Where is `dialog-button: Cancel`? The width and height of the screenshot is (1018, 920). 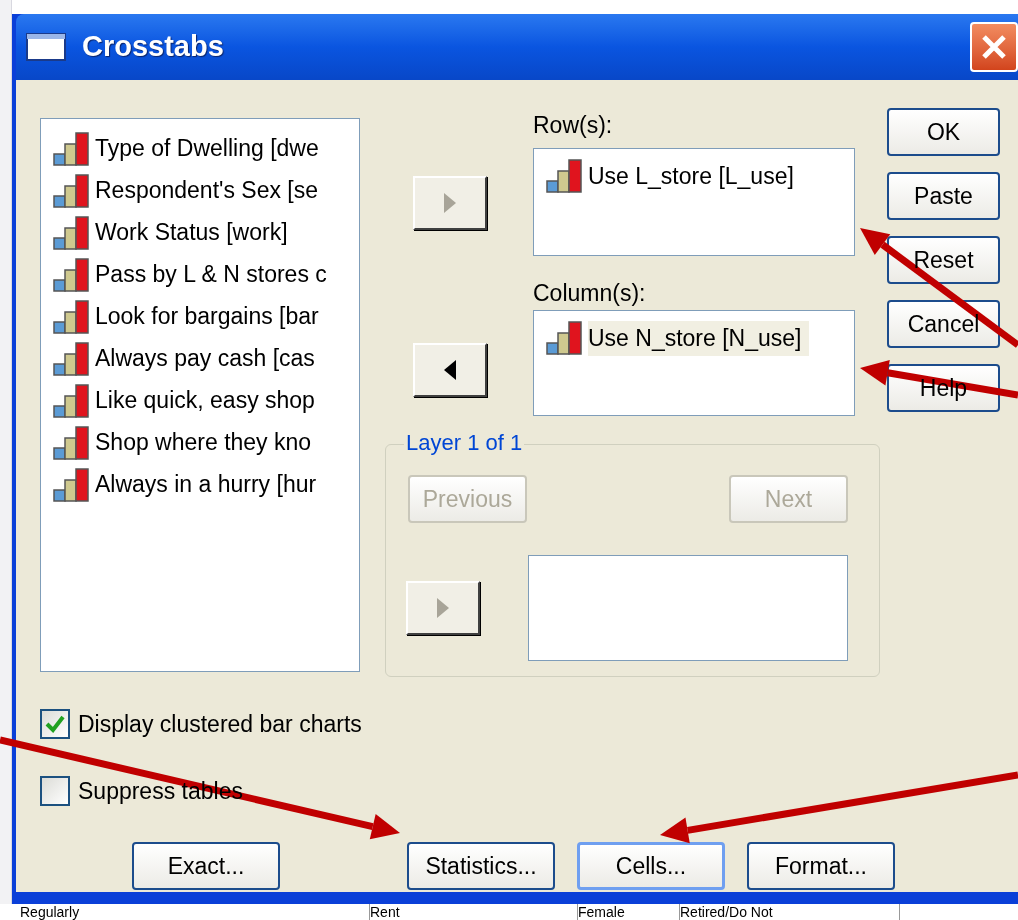 dialog-button: Cancel is located at coordinates (943, 324).